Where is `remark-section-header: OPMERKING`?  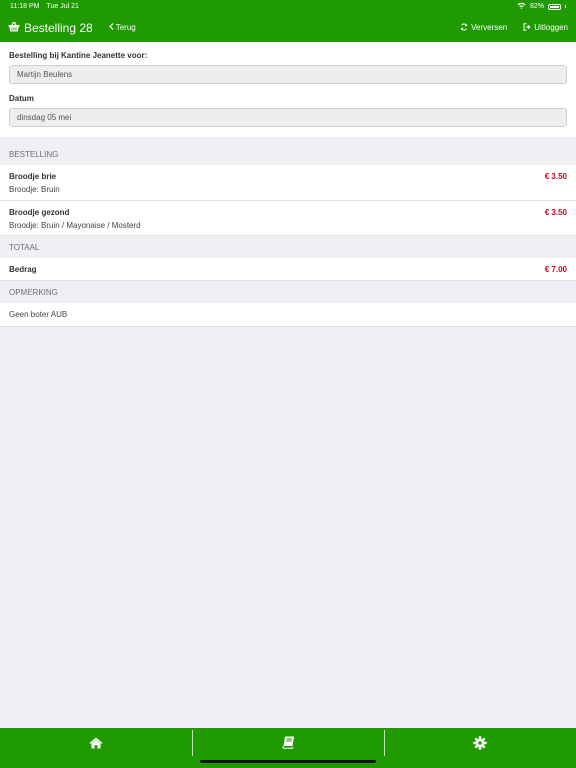
remark-section-header: OPMERKING is located at coordinates (288, 292).